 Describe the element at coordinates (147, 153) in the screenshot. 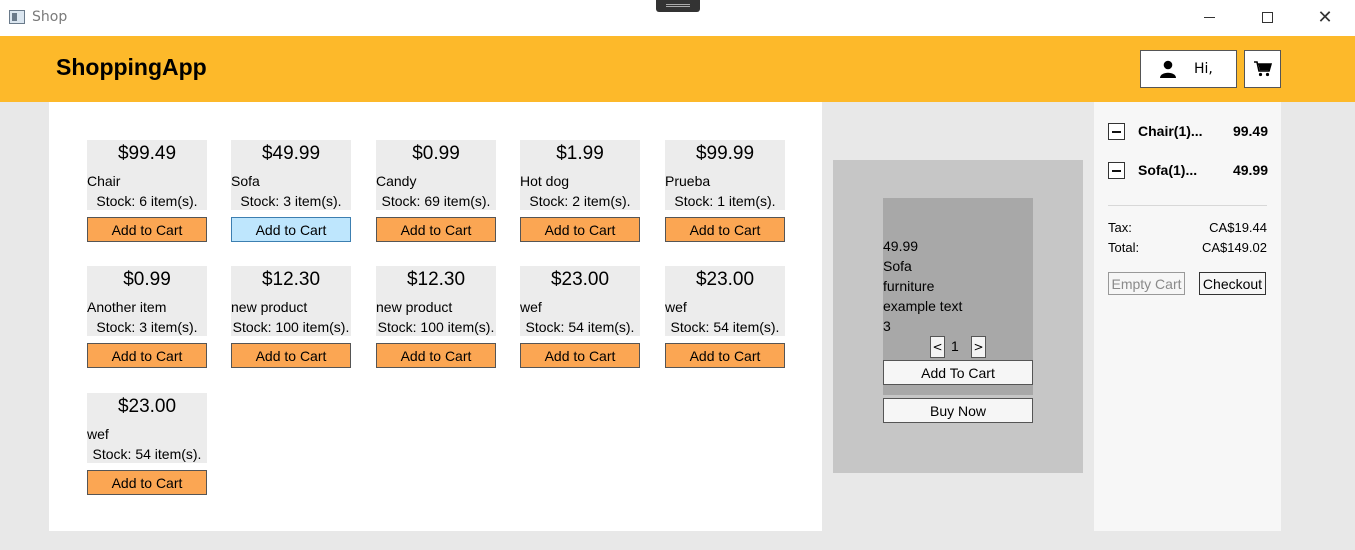

I see `product-price: $99.49` at that location.